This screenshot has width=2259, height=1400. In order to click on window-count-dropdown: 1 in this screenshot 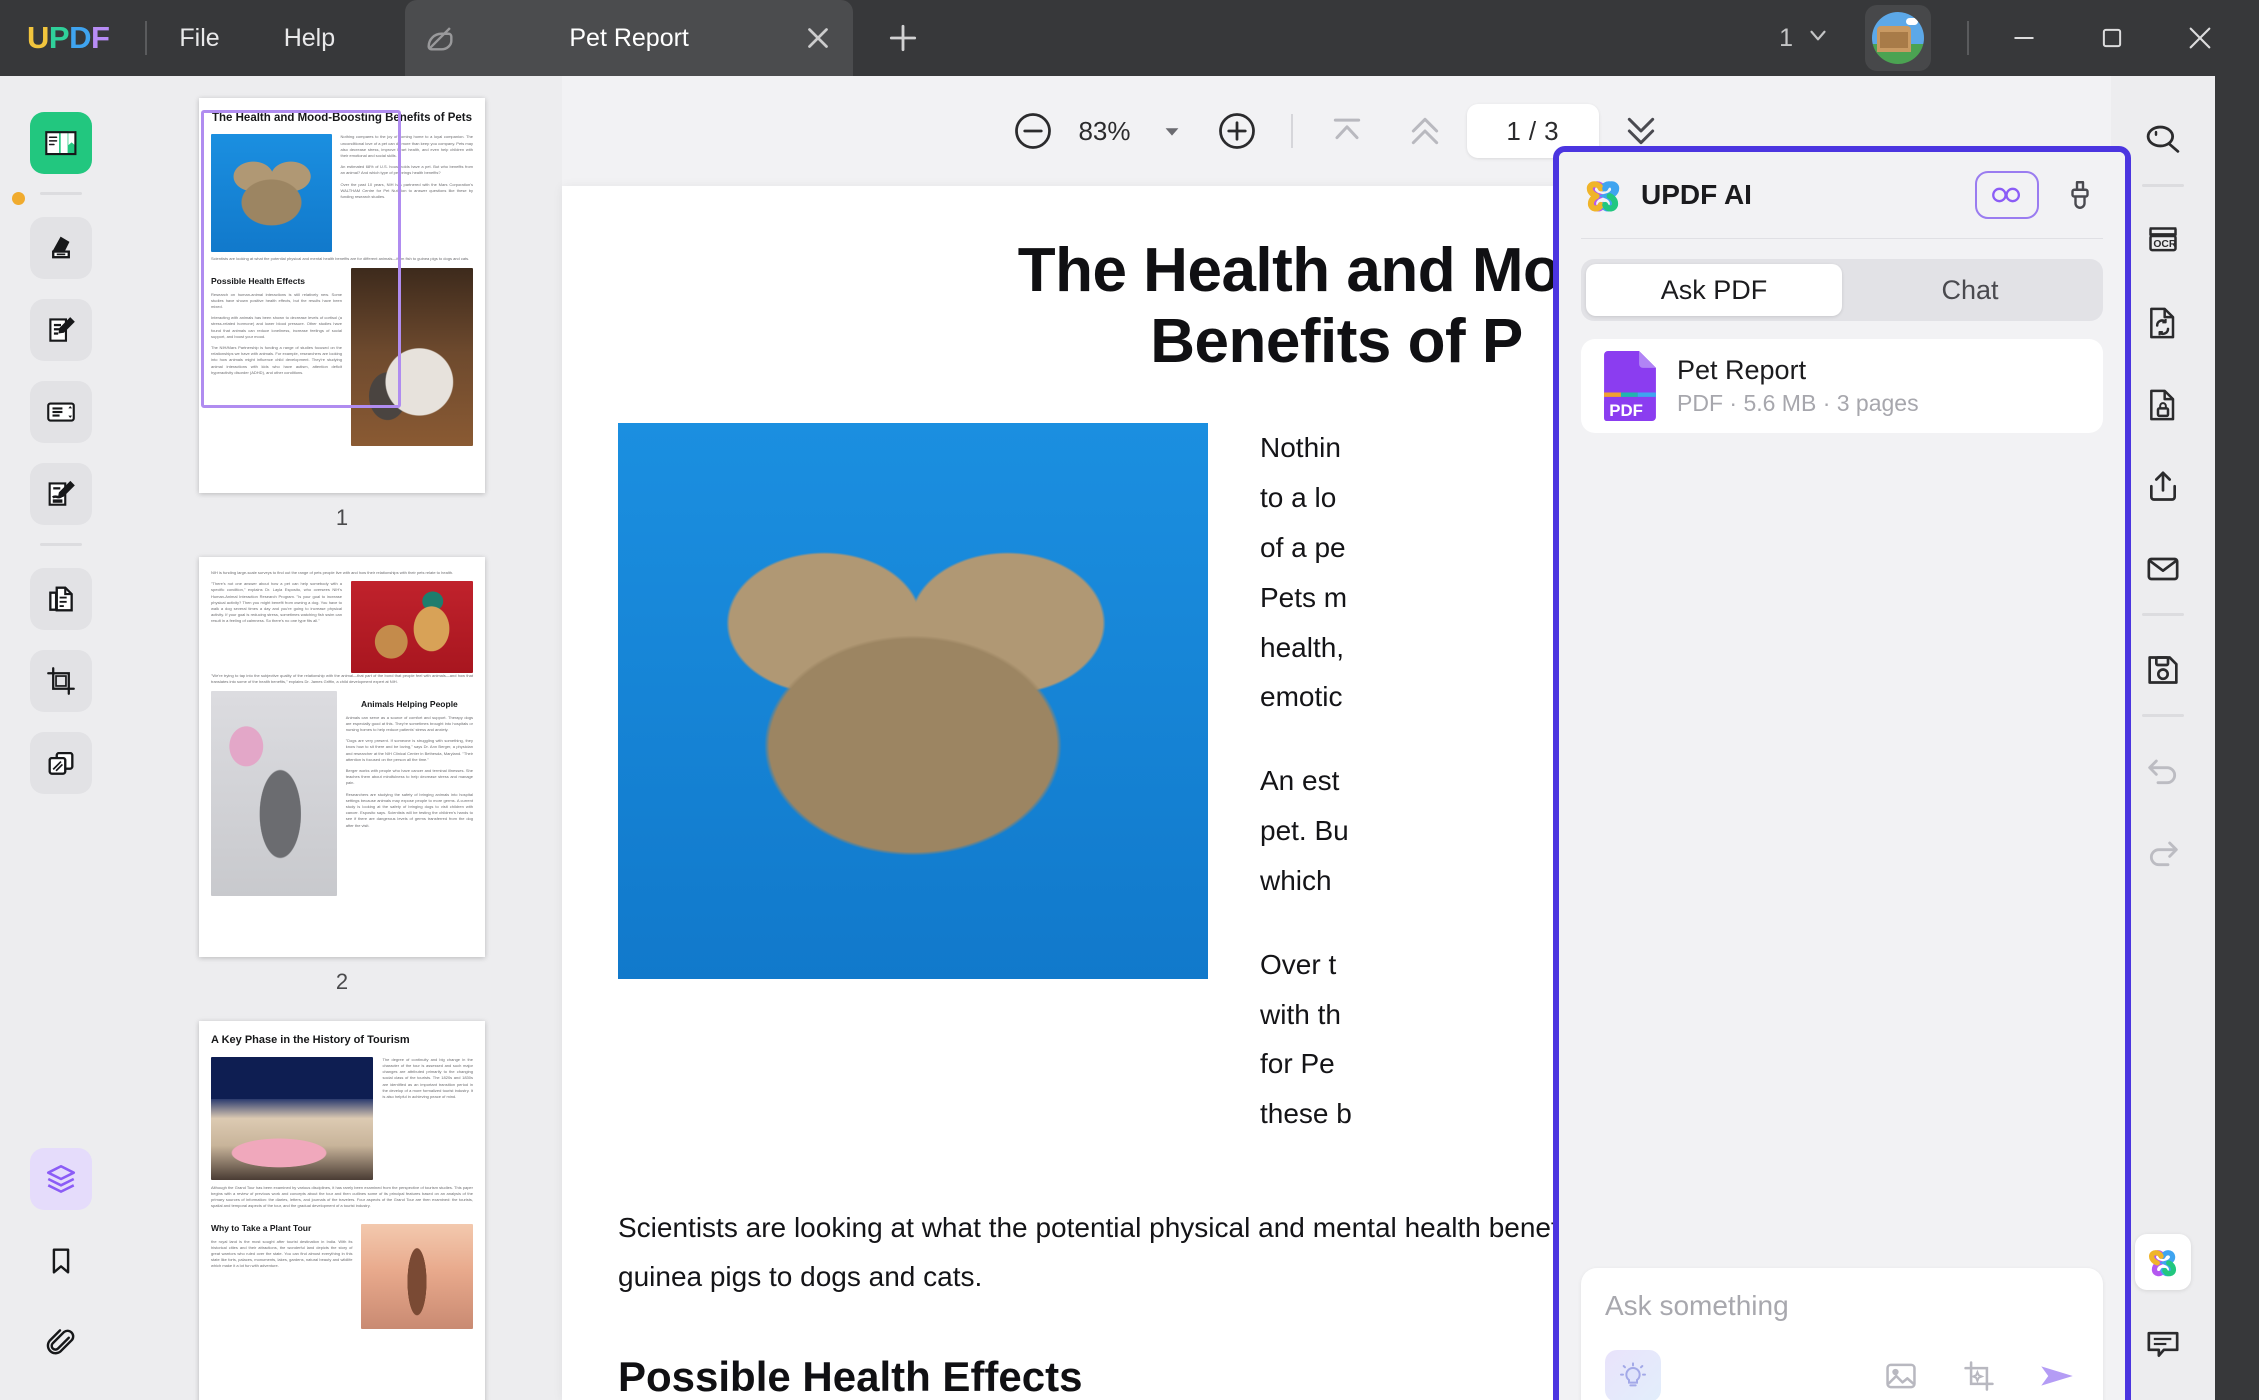, I will do `click(1805, 38)`.